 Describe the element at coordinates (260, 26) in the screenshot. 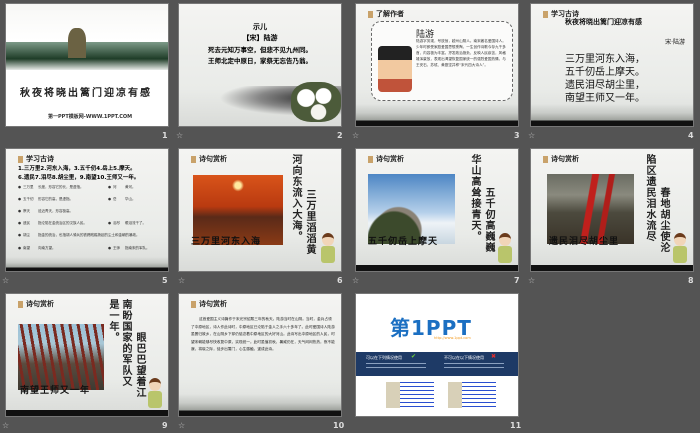

I see `poem-title: 示儿` at that location.